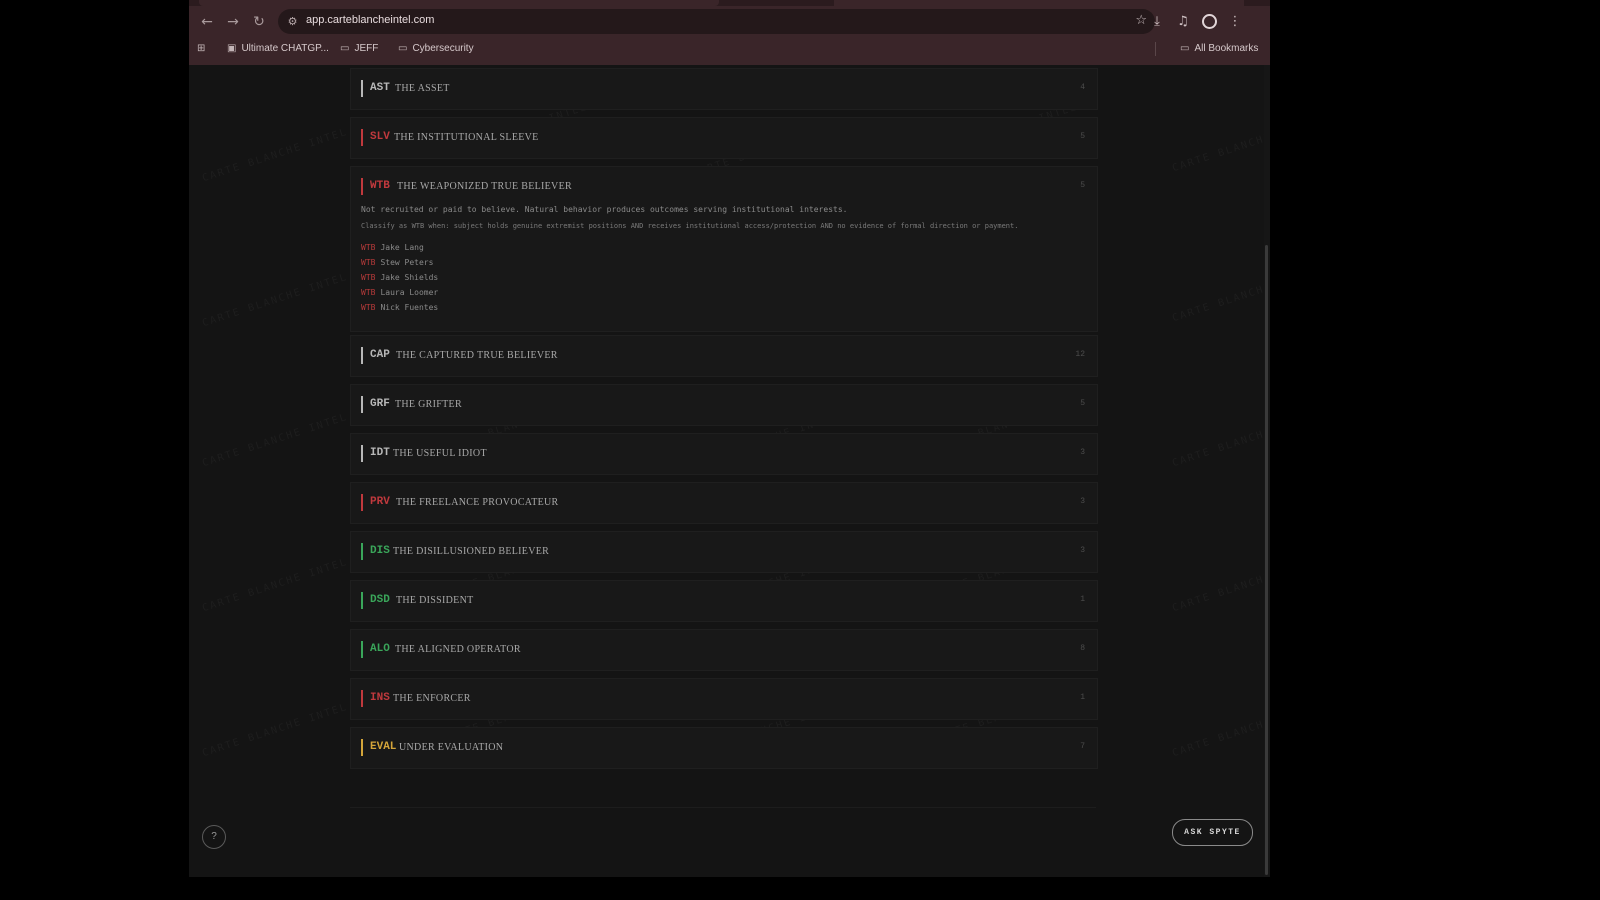 The image size is (1600, 900). Describe the element at coordinates (435, 600) in the screenshot. I see `category-name: THE DISSIDENT` at that location.